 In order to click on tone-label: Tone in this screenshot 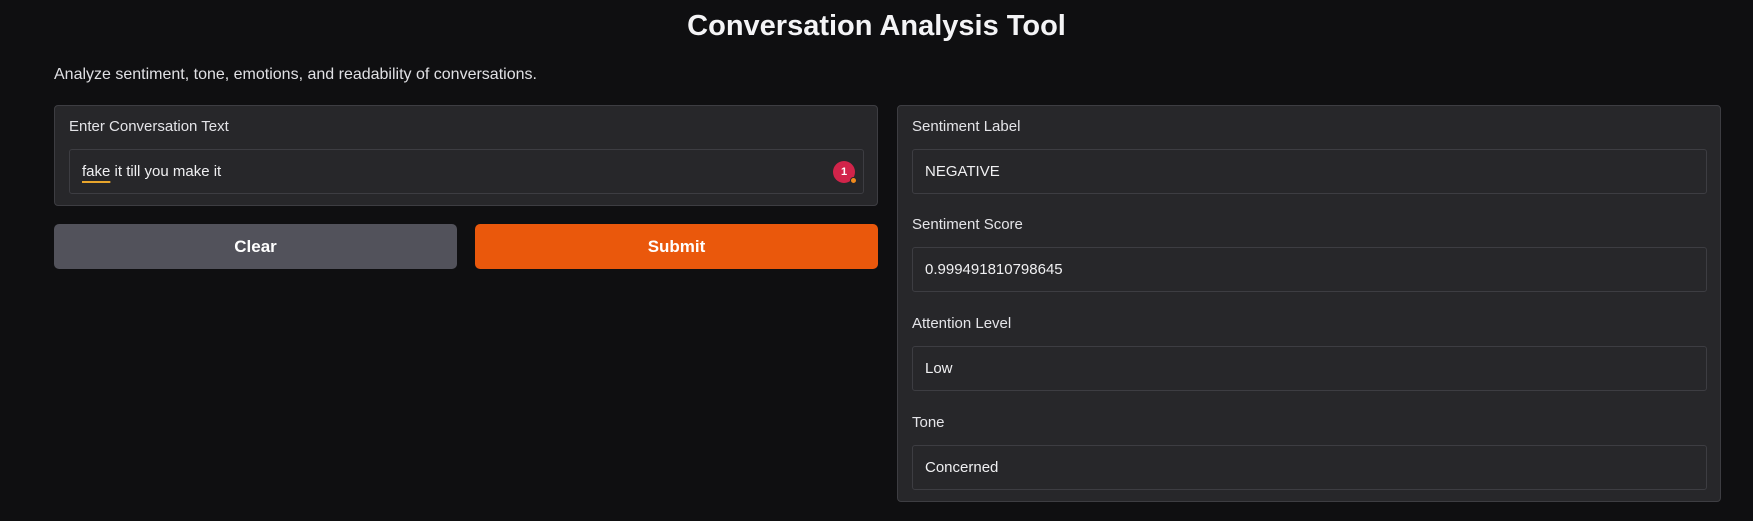, I will do `click(928, 422)`.